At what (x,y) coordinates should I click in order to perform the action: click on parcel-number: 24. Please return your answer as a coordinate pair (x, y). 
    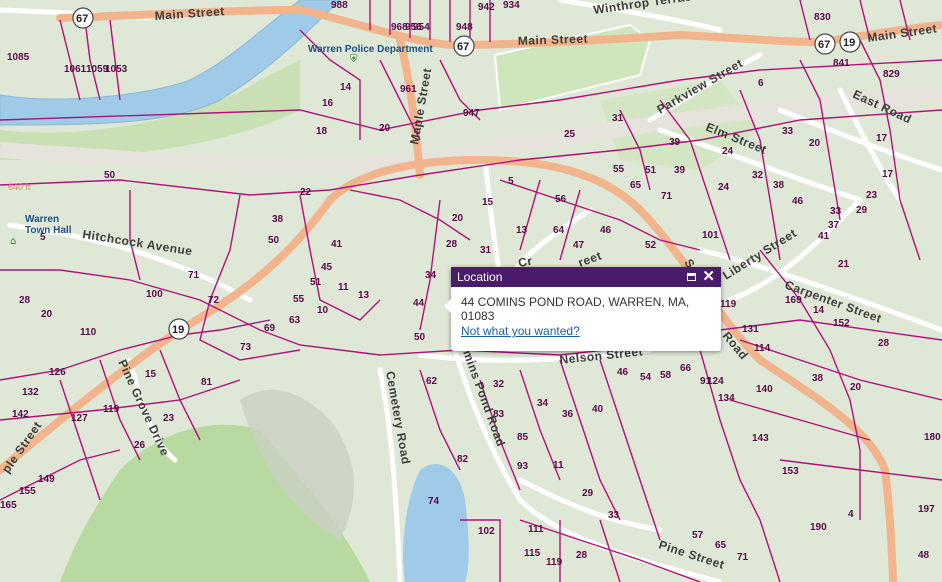
    Looking at the image, I should click on (724, 187).